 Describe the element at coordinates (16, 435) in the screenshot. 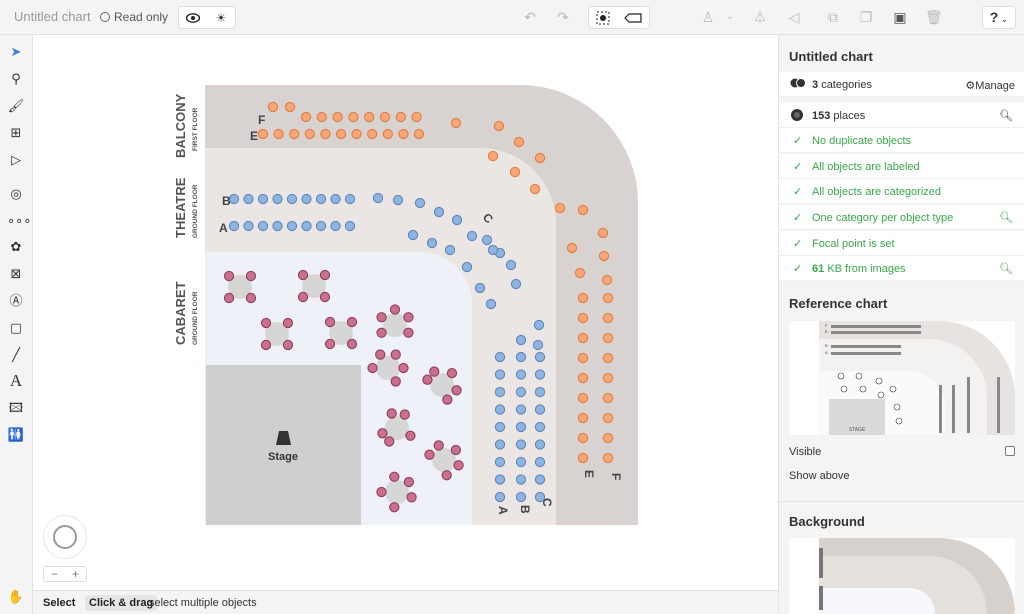

I see `restroom-icon: 🚻` at that location.